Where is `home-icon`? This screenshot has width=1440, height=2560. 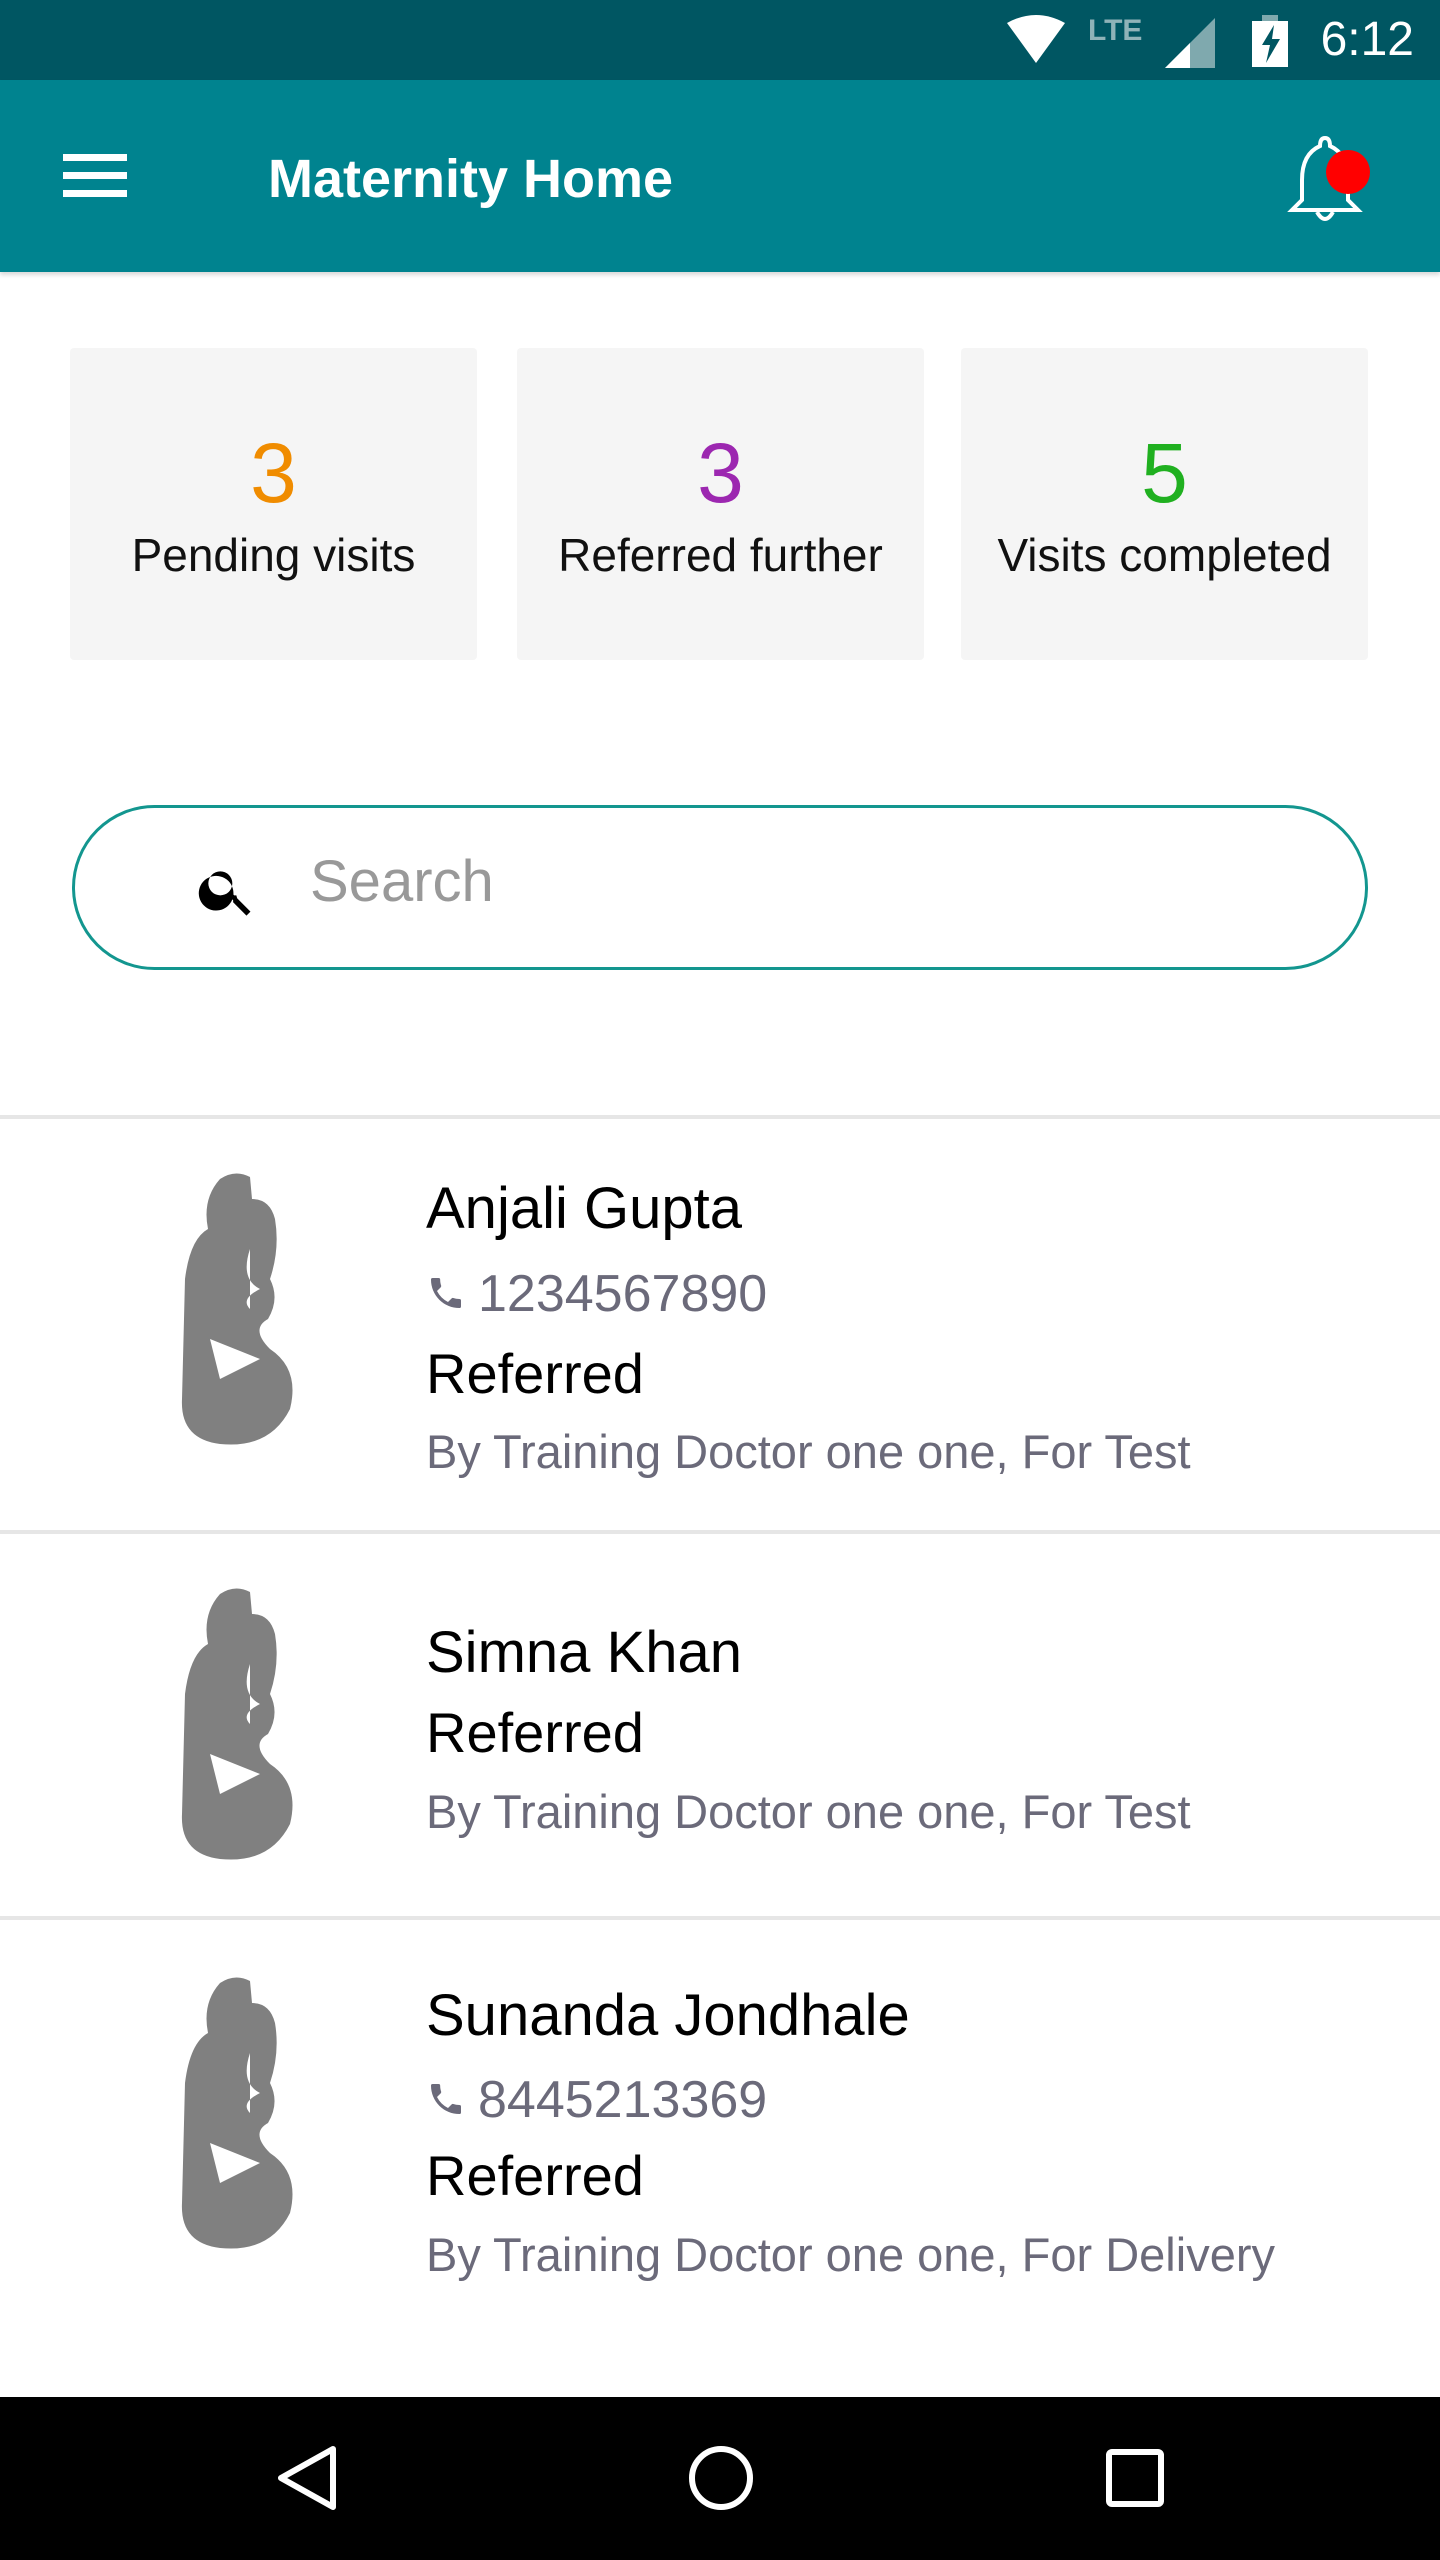 home-icon is located at coordinates (721, 2478).